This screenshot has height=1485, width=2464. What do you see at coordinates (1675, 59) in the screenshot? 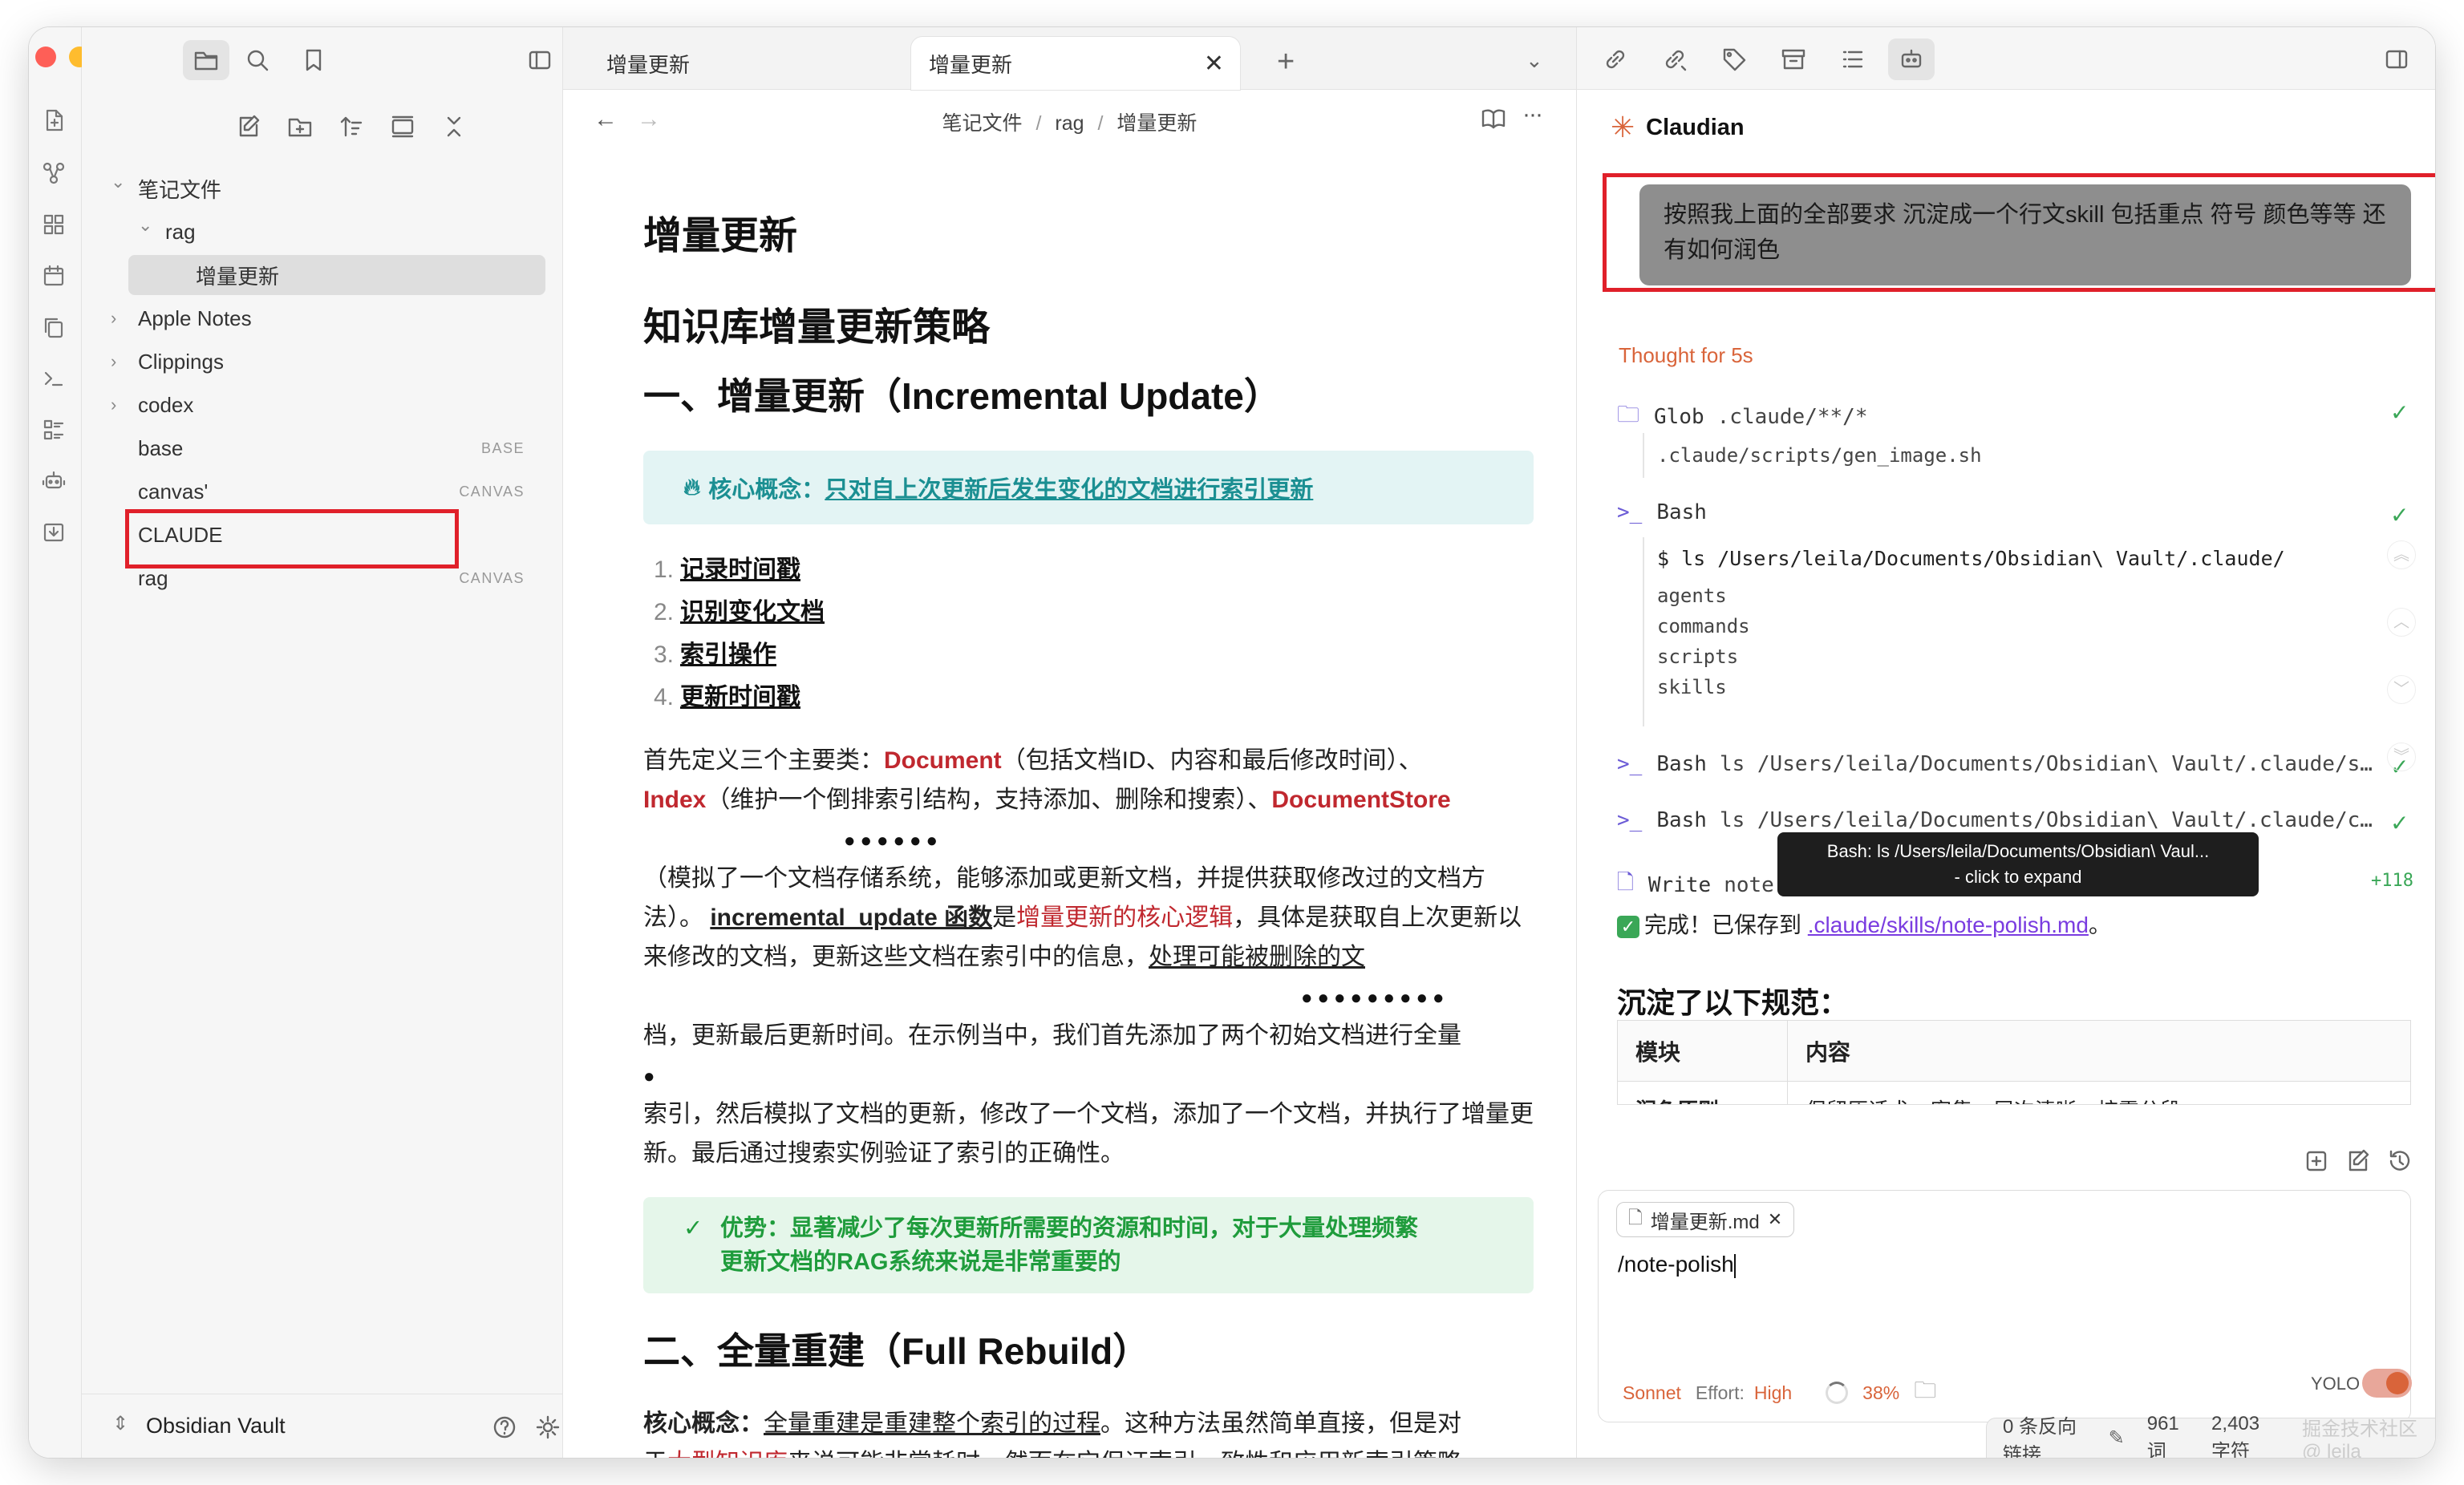
I see `link-alt-icon` at bounding box center [1675, 59].